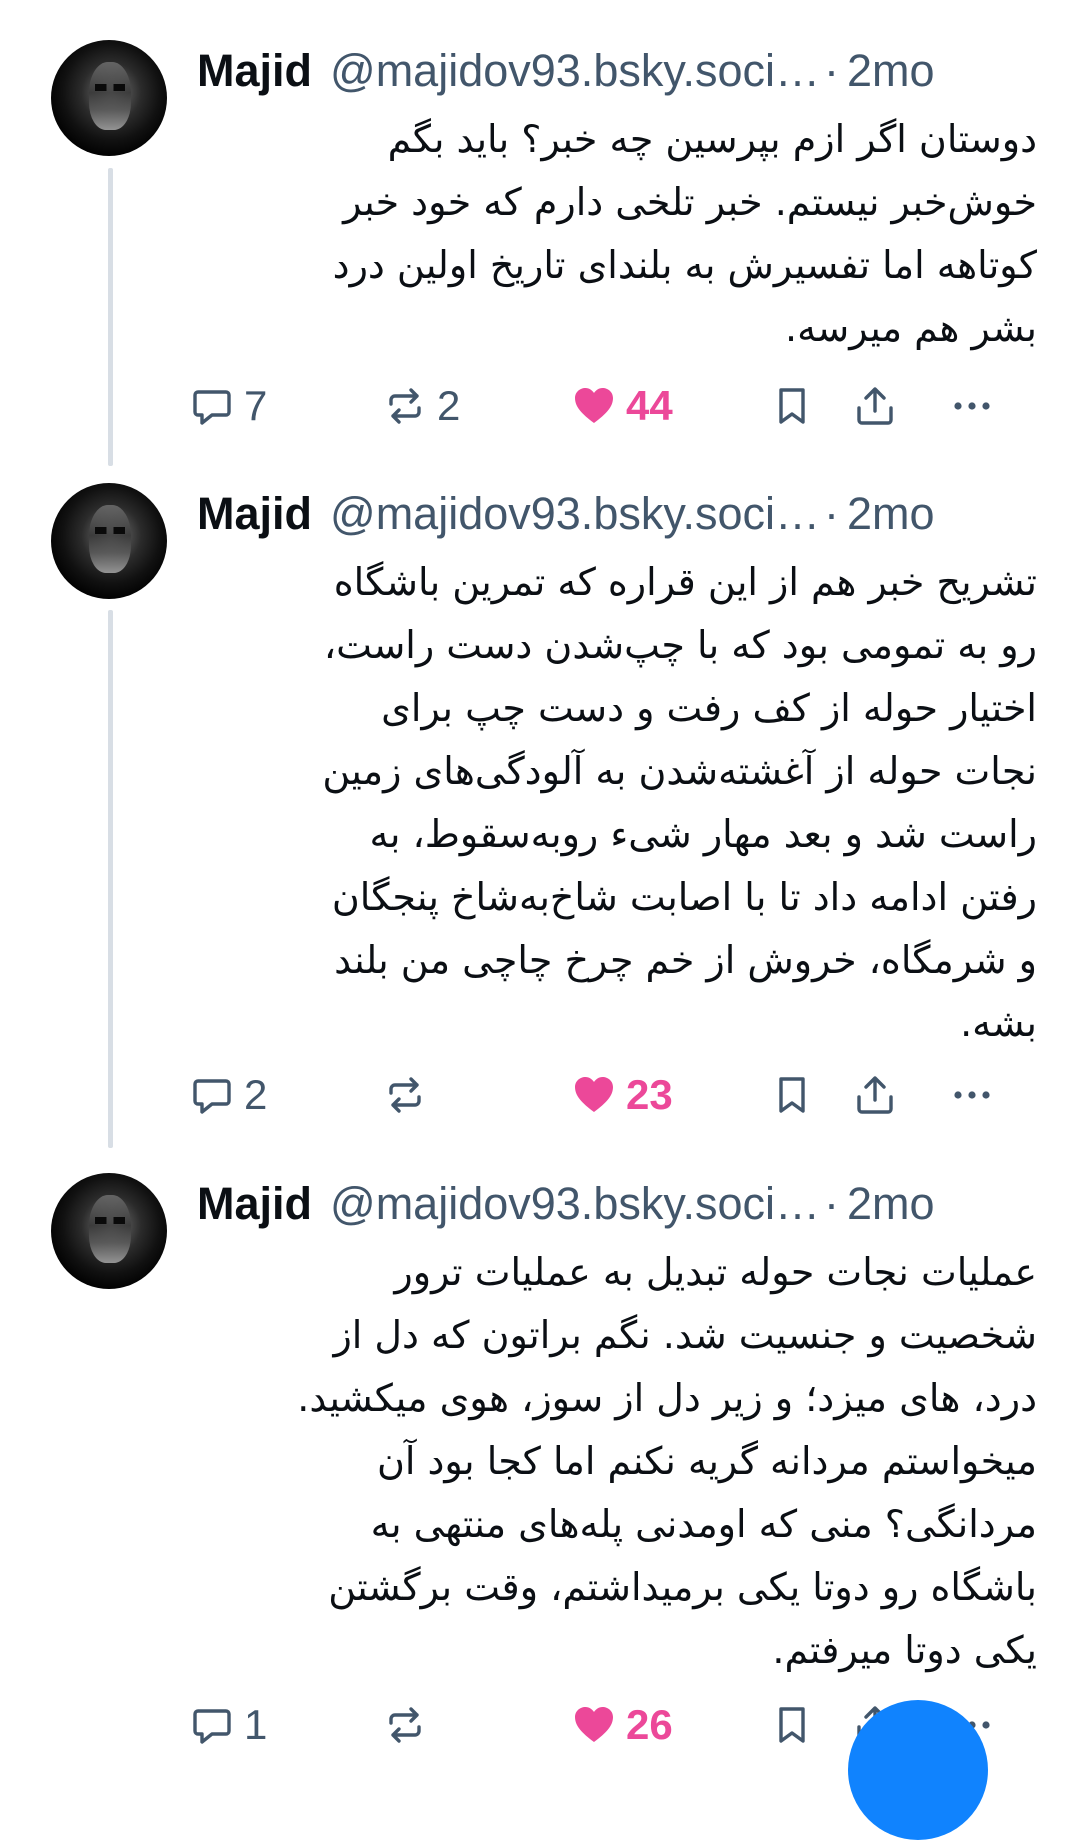  Describe the element at coordinates (649, 1724) in the screenshot. I see `like-count: 26` at that location.